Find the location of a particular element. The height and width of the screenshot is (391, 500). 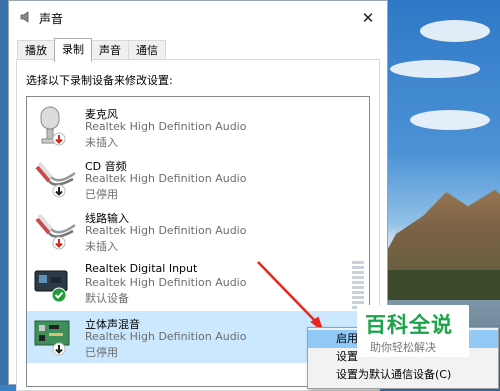

menu-item-set-default-comm: 设置为默认通信设备(C) is located at coordinates (403, 375).